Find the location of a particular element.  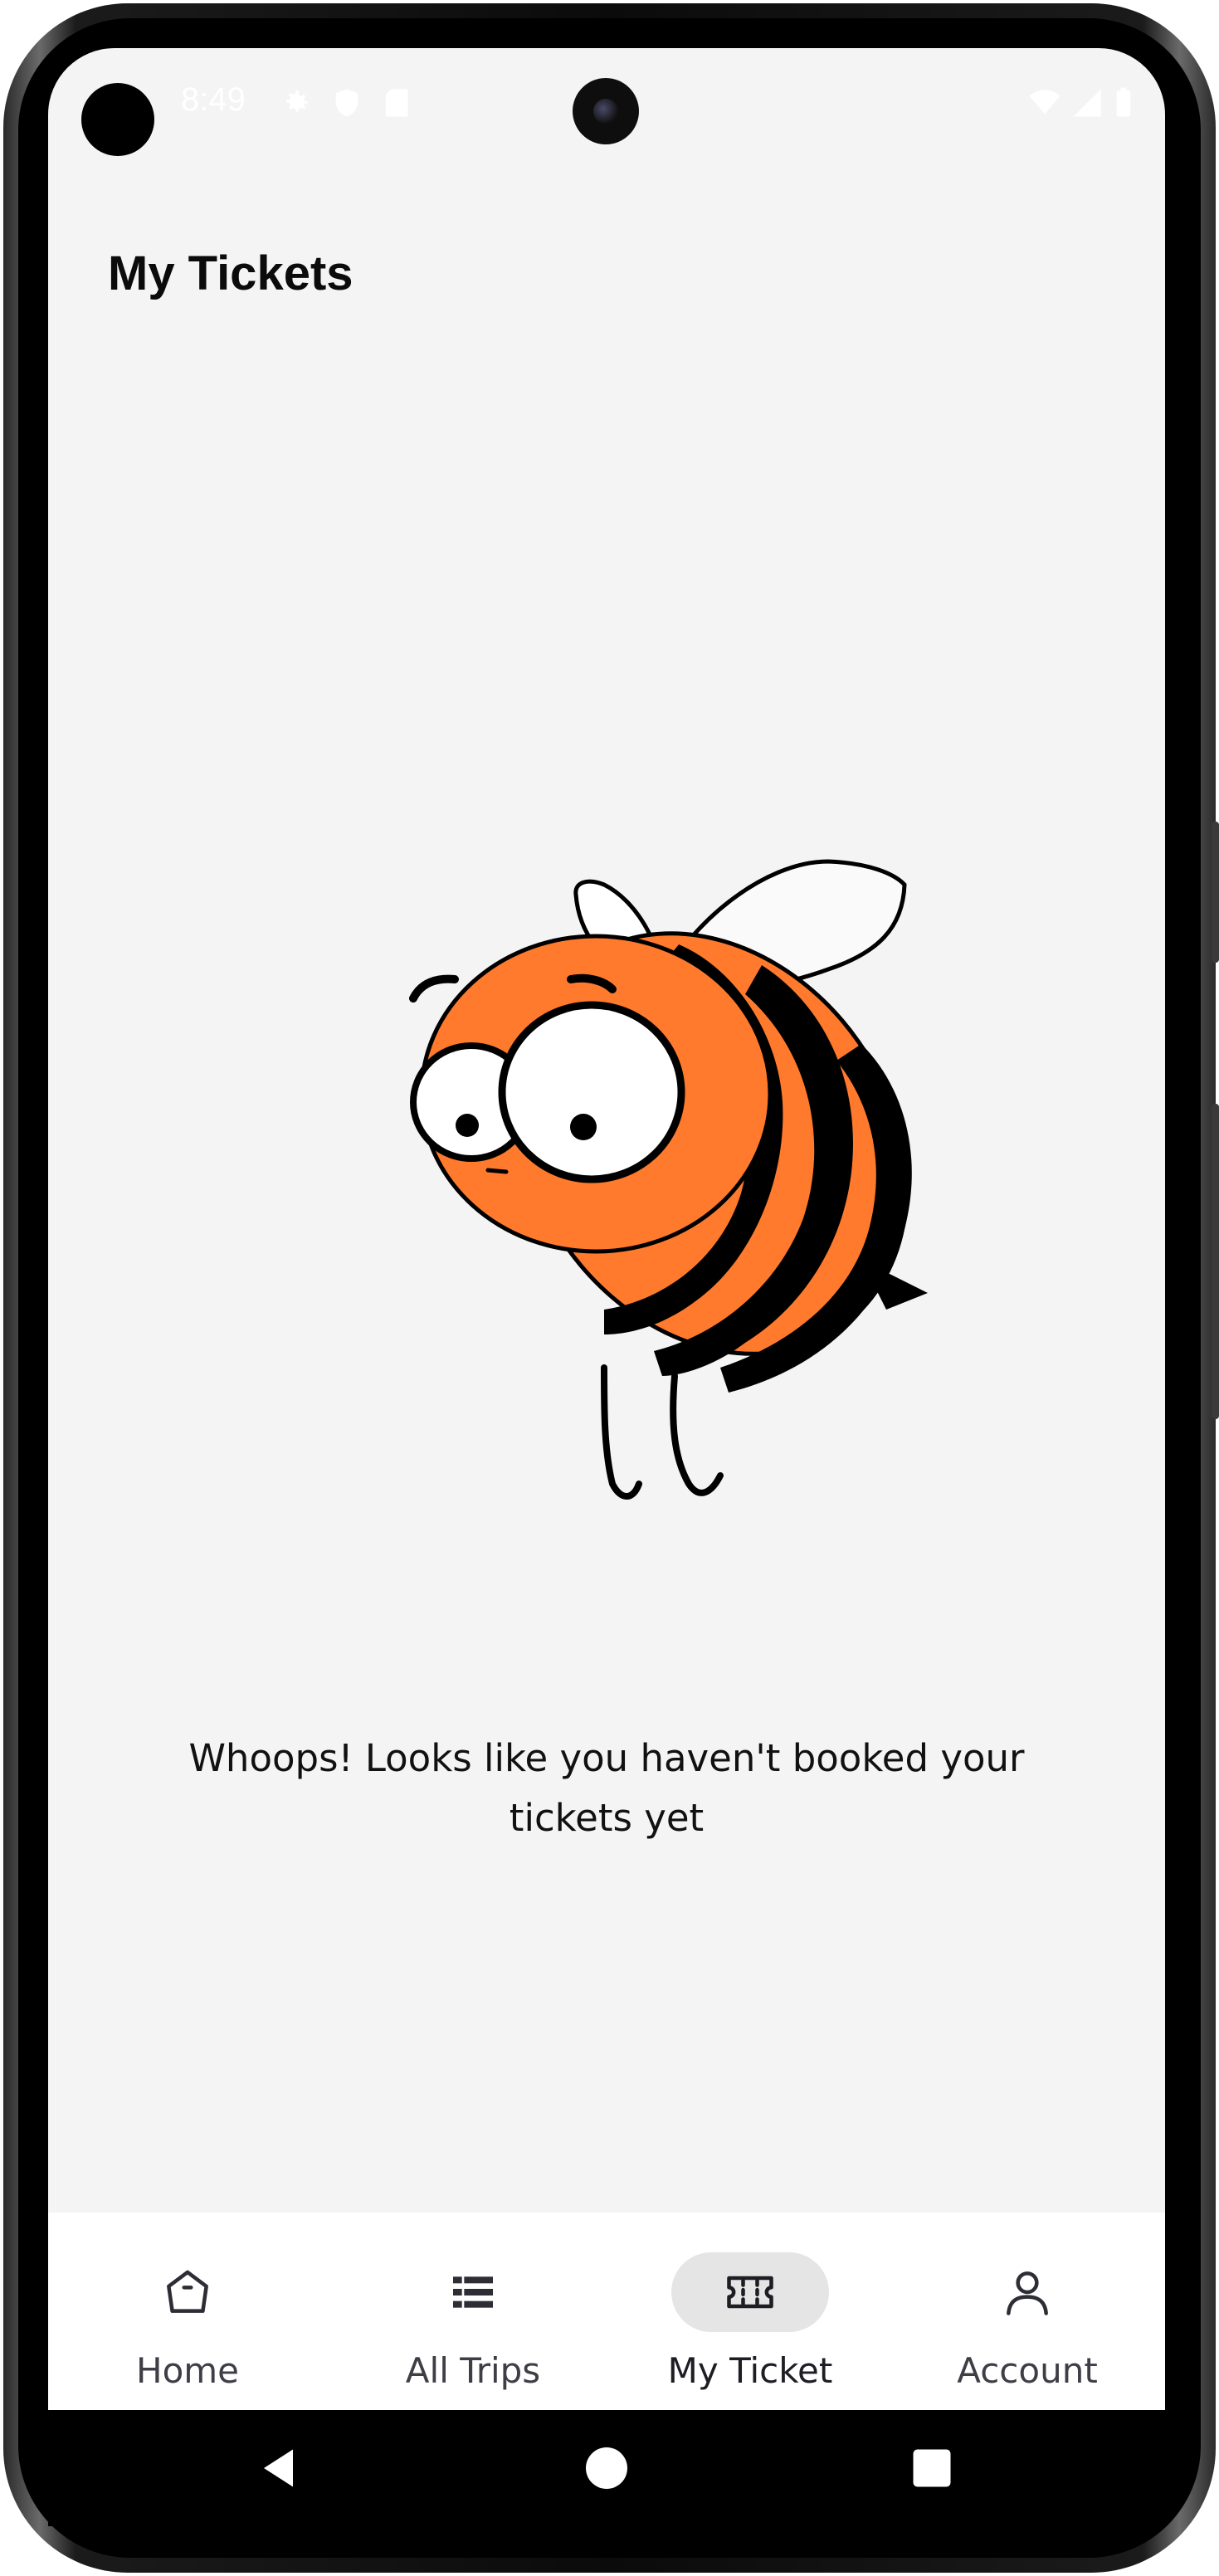

battery-icon is located at coordinates (1124, 105).